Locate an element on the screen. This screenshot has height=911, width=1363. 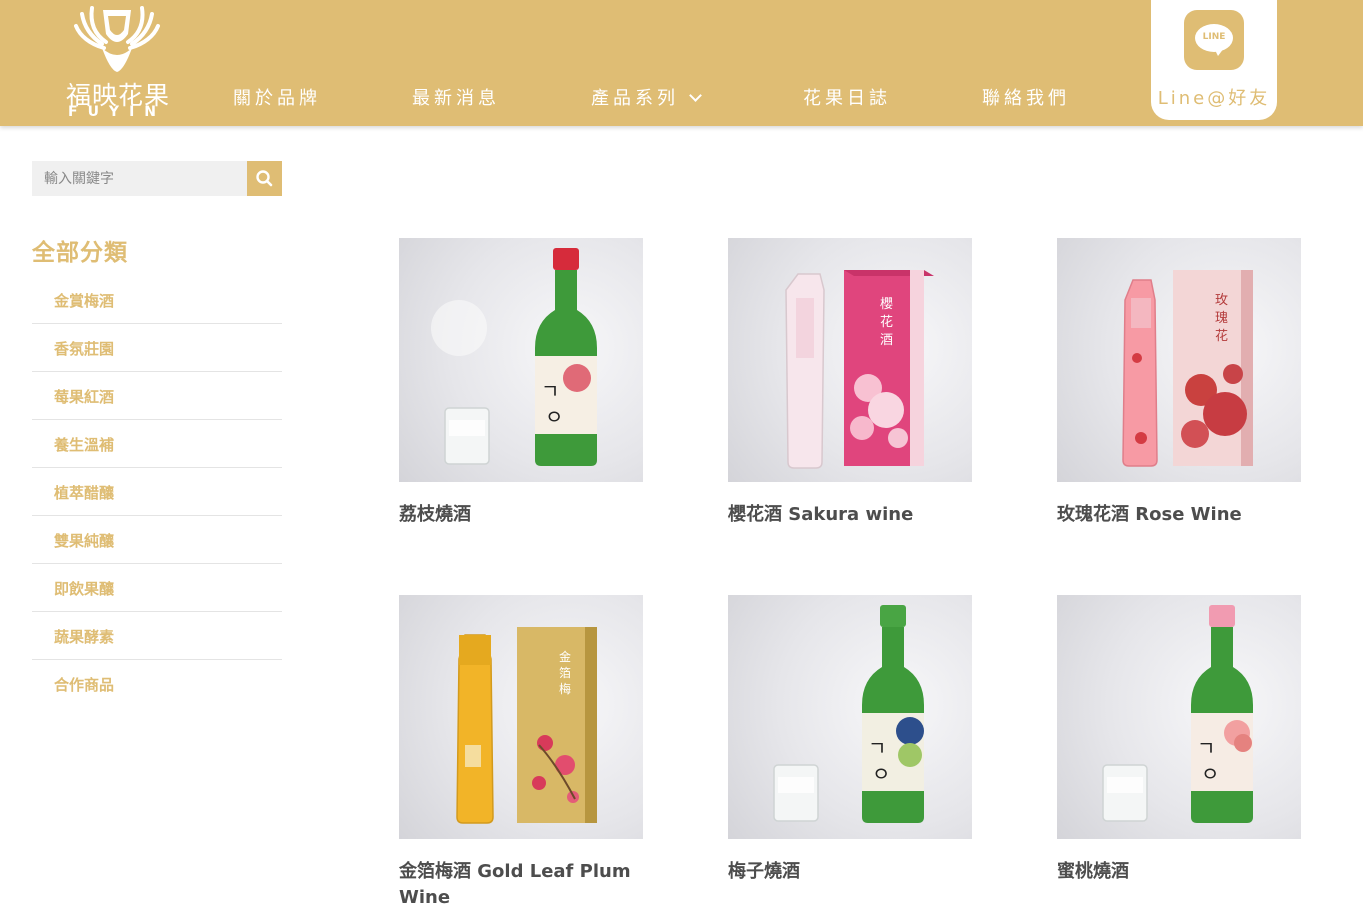
product-card: ㄱ ㅇ 蜜桃燒酒 is located at coordinates (1179, 738).